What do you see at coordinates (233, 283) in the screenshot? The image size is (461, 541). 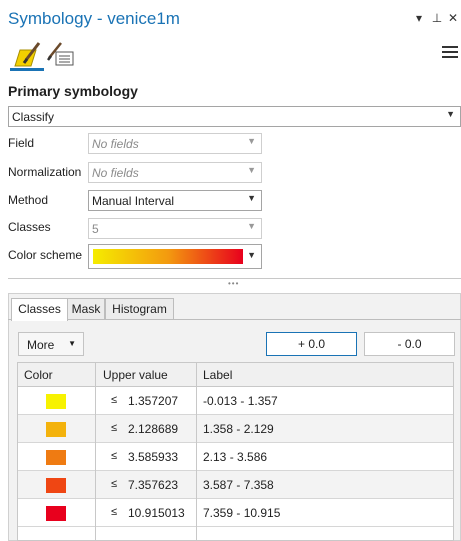 I see `splitter-grip-icon: •••` at bounding box center [233, 283].